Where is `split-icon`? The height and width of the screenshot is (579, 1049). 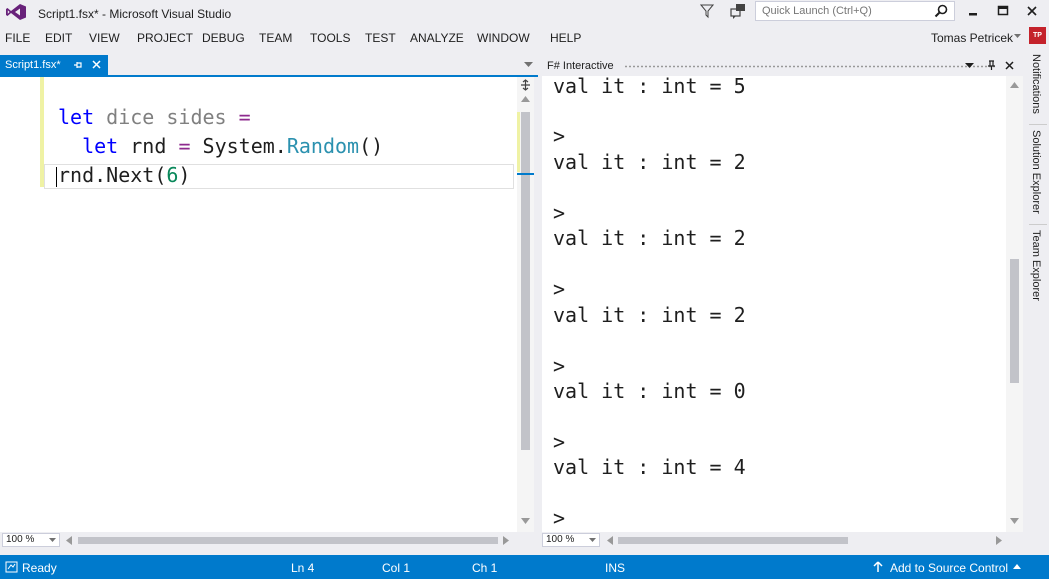
split-icon is located at coordinates (525, 85).